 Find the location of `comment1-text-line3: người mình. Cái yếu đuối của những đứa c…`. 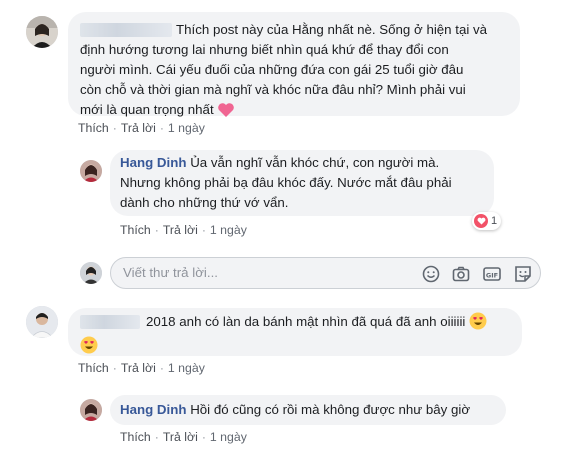

comment1-text-line3: người mình. Cái yếu đuối của những đứa c… is located at coordinates (272, 69).